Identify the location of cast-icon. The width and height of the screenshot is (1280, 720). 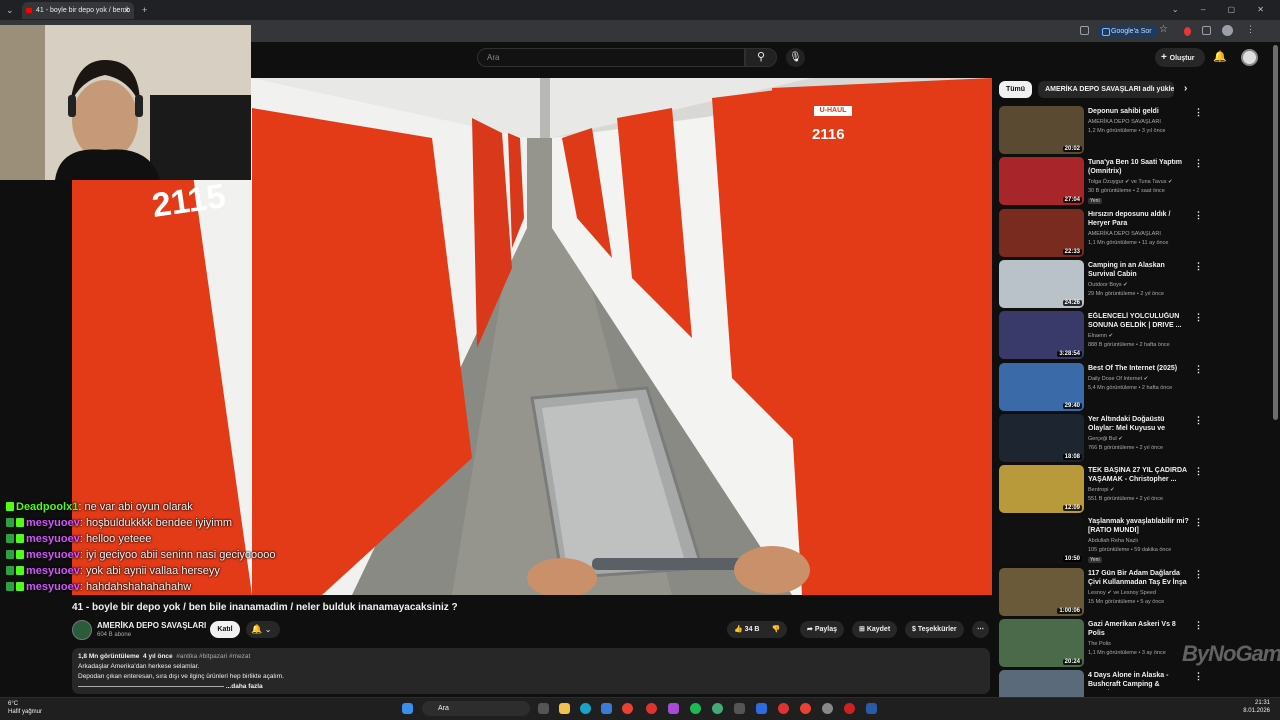
(1084, 30).